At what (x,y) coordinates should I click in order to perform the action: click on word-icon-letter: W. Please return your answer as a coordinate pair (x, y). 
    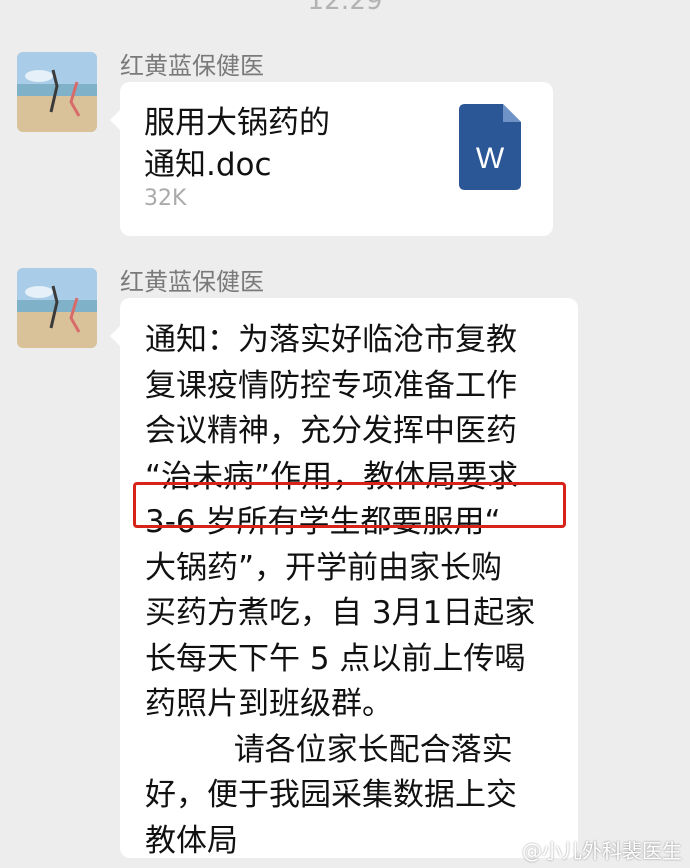
    Looking at the image, I should click on (490, 158).